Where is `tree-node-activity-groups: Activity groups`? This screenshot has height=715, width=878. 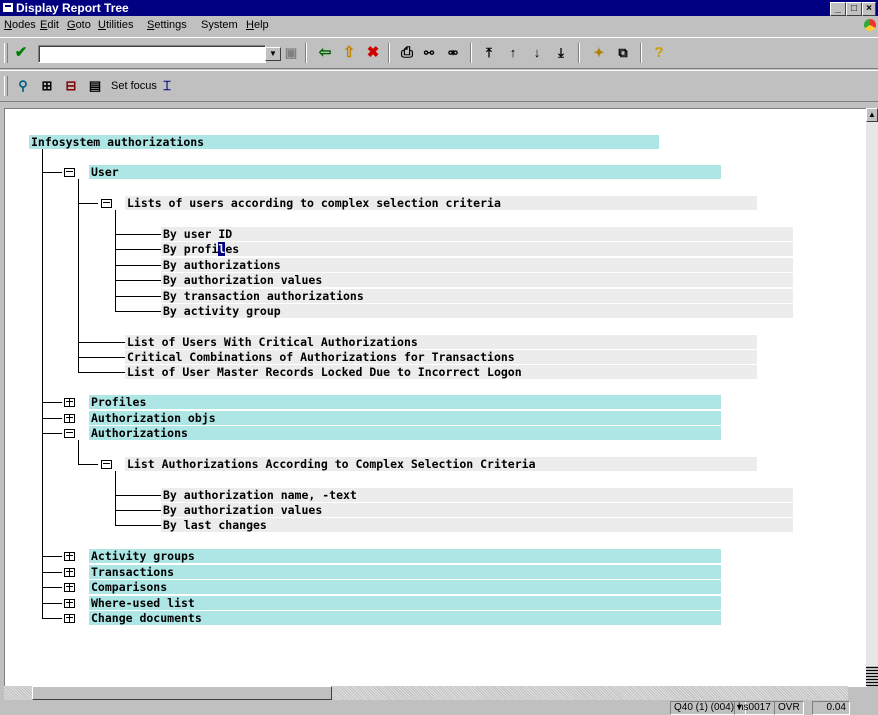 tree-node-activity-groups: Activity groups is located at coordinates (405, 556).